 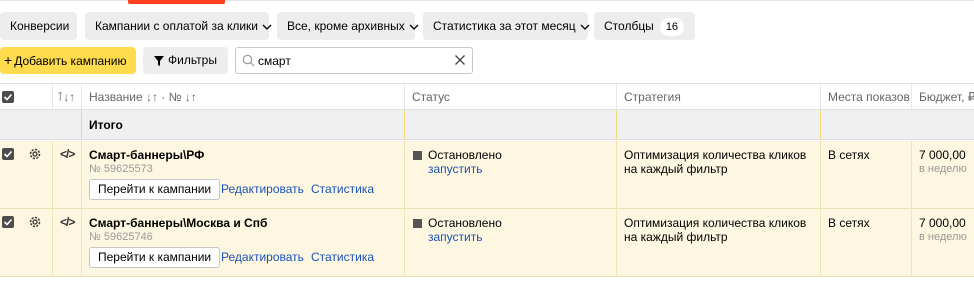 I want to click on search-box, so click(x=354, y=60).